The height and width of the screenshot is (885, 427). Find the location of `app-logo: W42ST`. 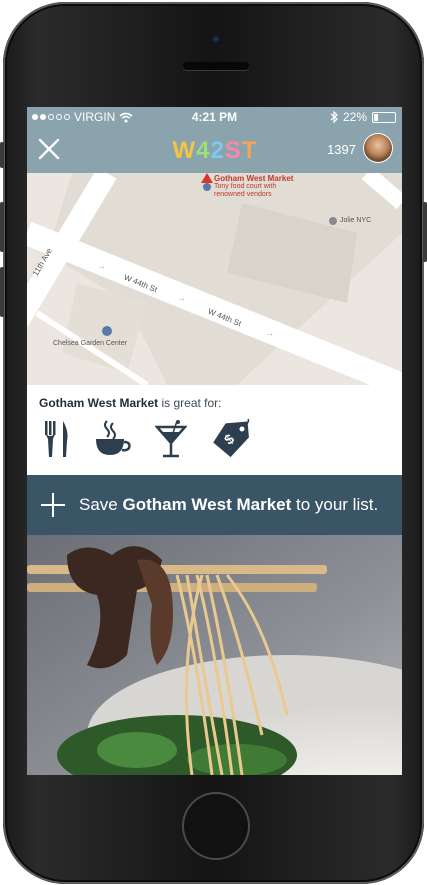

app-logo: W42ST is located at coordinates (214, 150).